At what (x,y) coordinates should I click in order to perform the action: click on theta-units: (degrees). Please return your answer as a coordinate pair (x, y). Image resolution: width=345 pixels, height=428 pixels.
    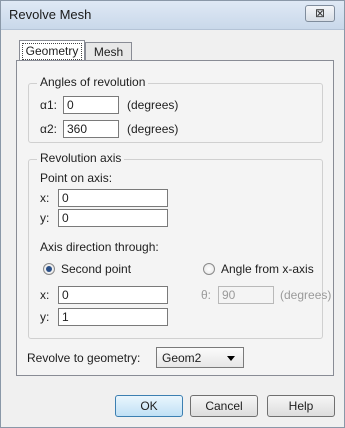
    Looking at the image, I should click on (306, 295).